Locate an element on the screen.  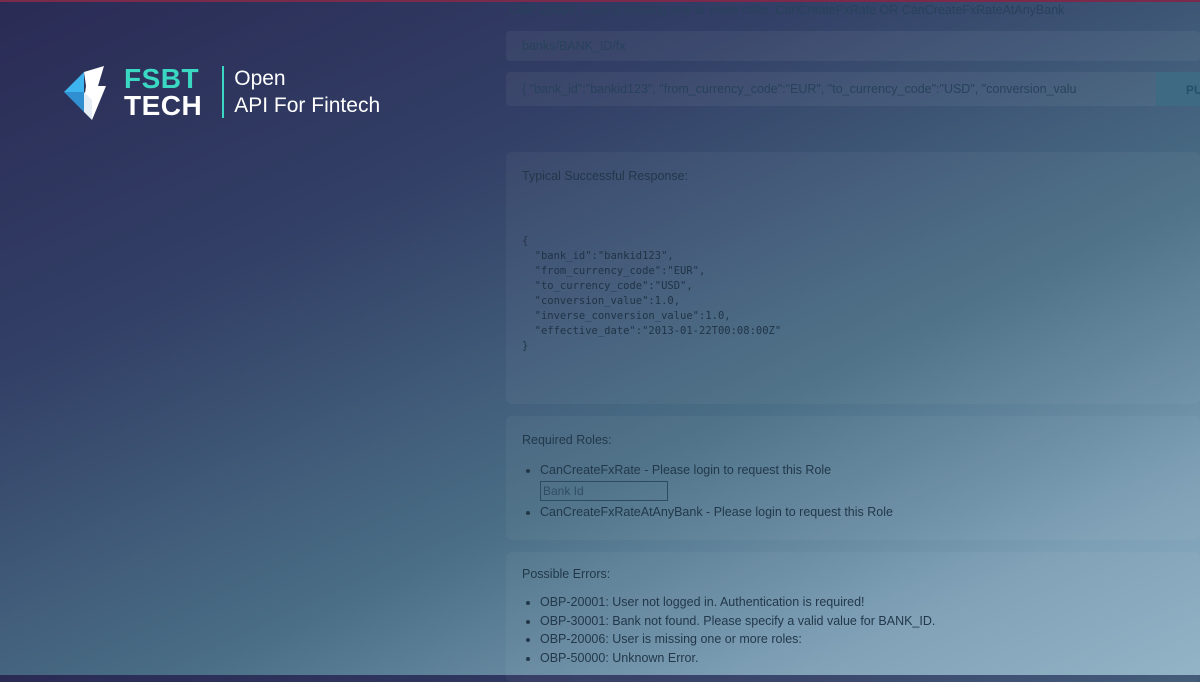
brand-header: FSBT TECH Open API For Fintech is located at coordinates (221, 92).